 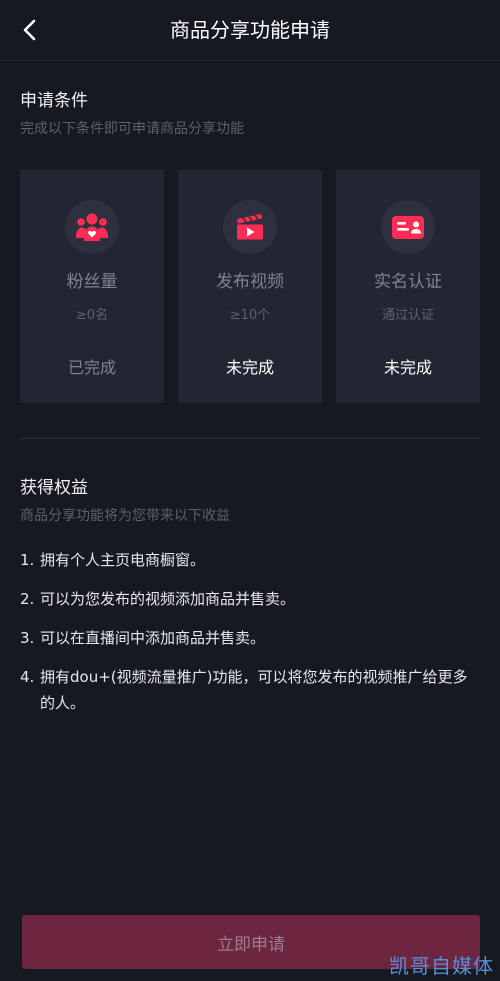 I want to click on condition-card-fans: 粉丝量 ≥0名 已完成, so click(x=92, y=286).